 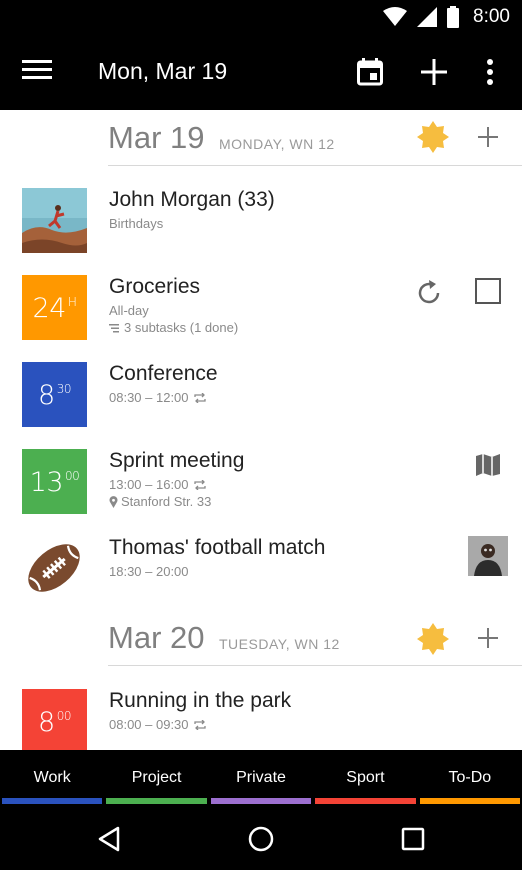 I want to click on add-icon, so click(x=434, y=72).